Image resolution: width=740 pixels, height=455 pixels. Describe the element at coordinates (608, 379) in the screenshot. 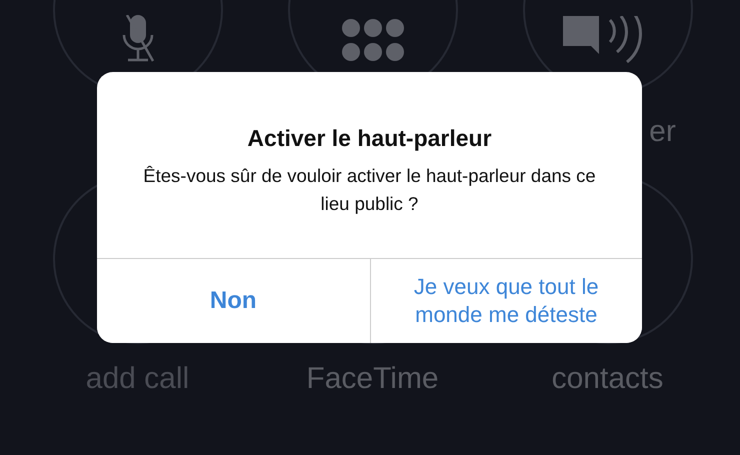

I see `call-button-label: contacts` at that location.